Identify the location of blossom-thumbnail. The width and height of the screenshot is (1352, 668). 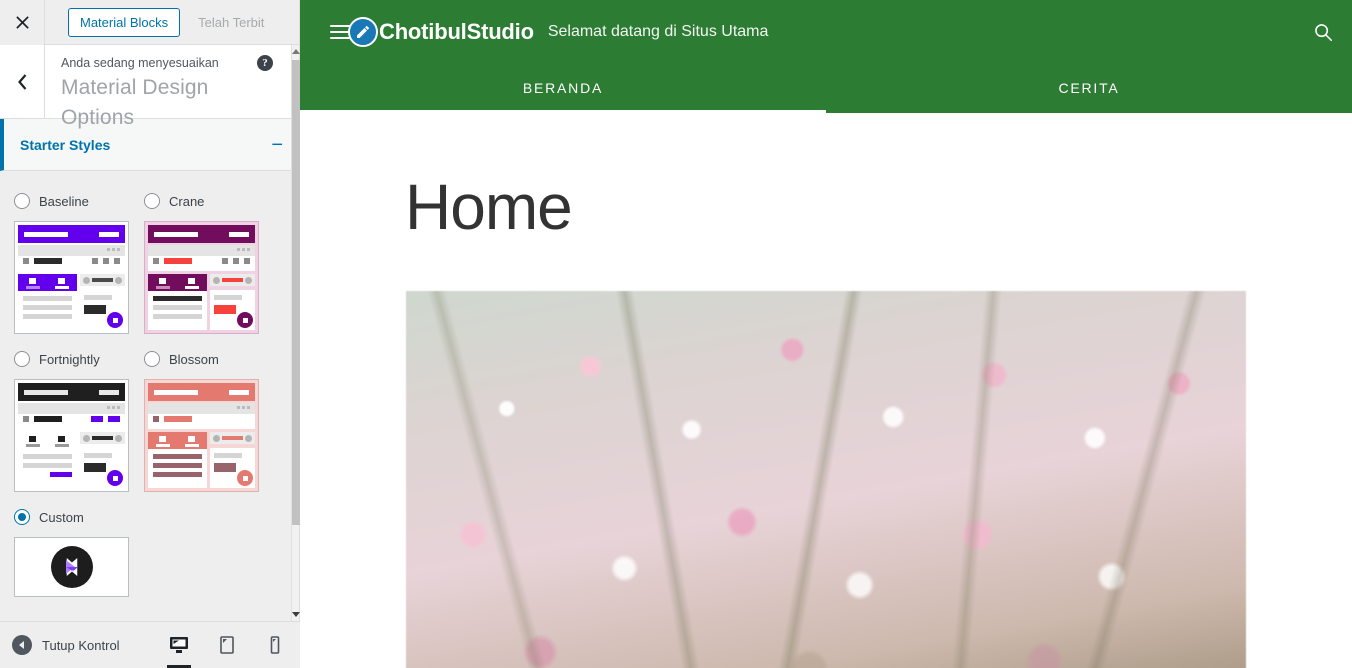
(201, 435).